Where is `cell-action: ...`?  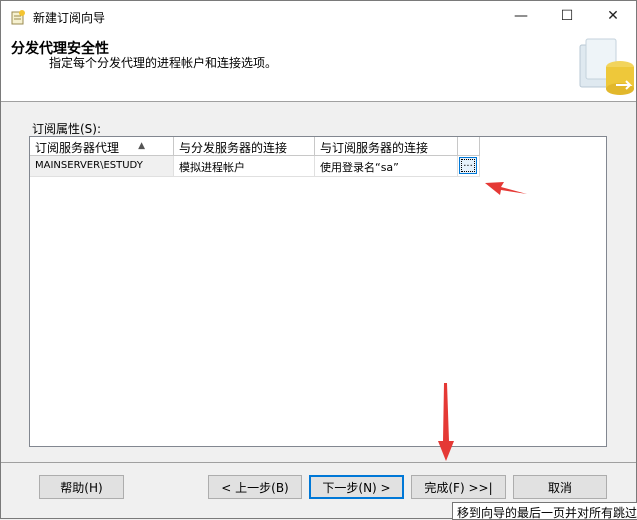
cell-action: ... is located at coordinates (469, 166).